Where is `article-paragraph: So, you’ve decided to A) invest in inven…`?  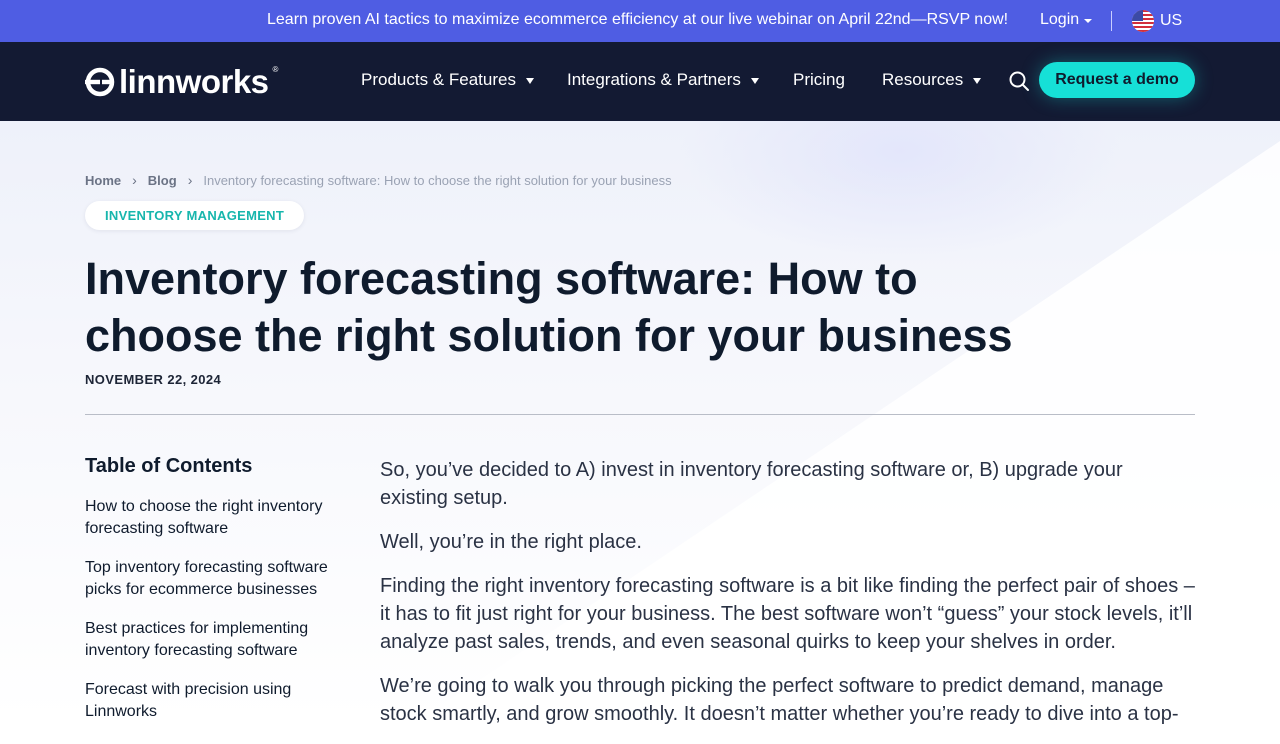
article-paragraph: So, you’ve decided to A) invest in inven… is located at coordinates (751, 484).